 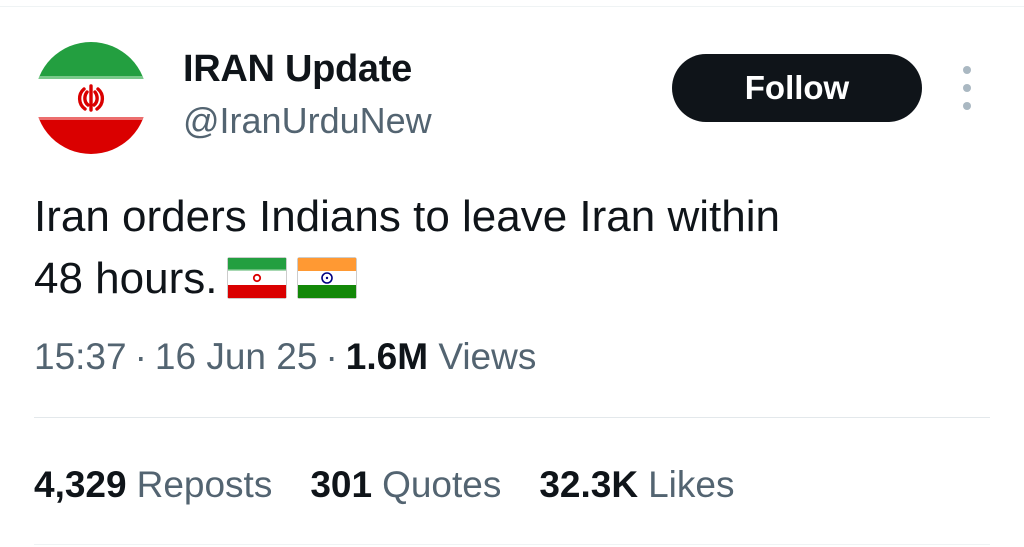 What do you see at coordinates (797, 88) in the screenshot?
I see `follow-button: Follow` at bounding box center [797, 88].